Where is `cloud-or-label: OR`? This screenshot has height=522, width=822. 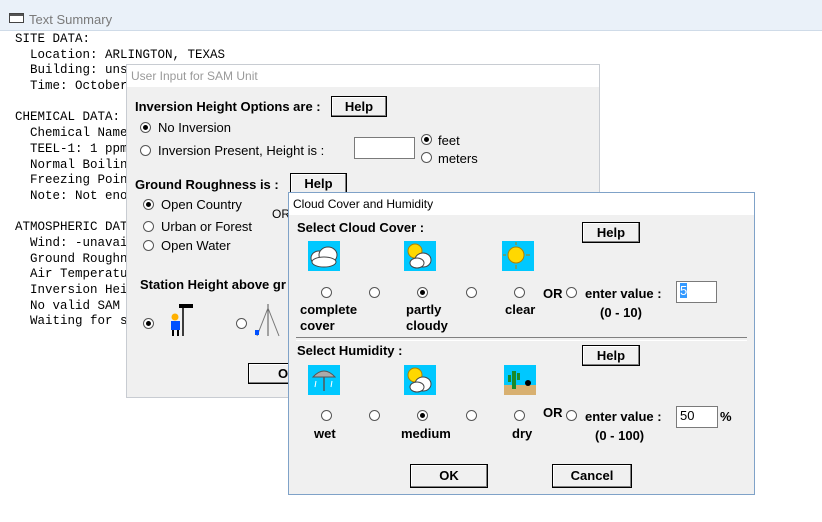
cloud-or-label: OR is located at coordinates (553, 293).